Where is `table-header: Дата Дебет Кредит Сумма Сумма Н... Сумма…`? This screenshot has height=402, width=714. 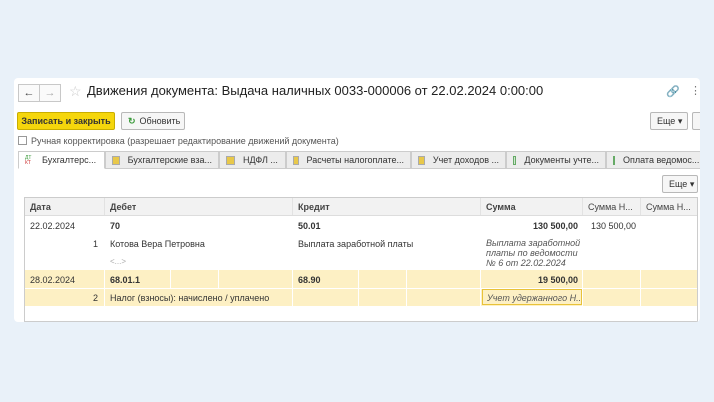
table-header: Дата Дебет Кредит Сумма Сумма Н... Сумма… is located at coordinates (361, 207).